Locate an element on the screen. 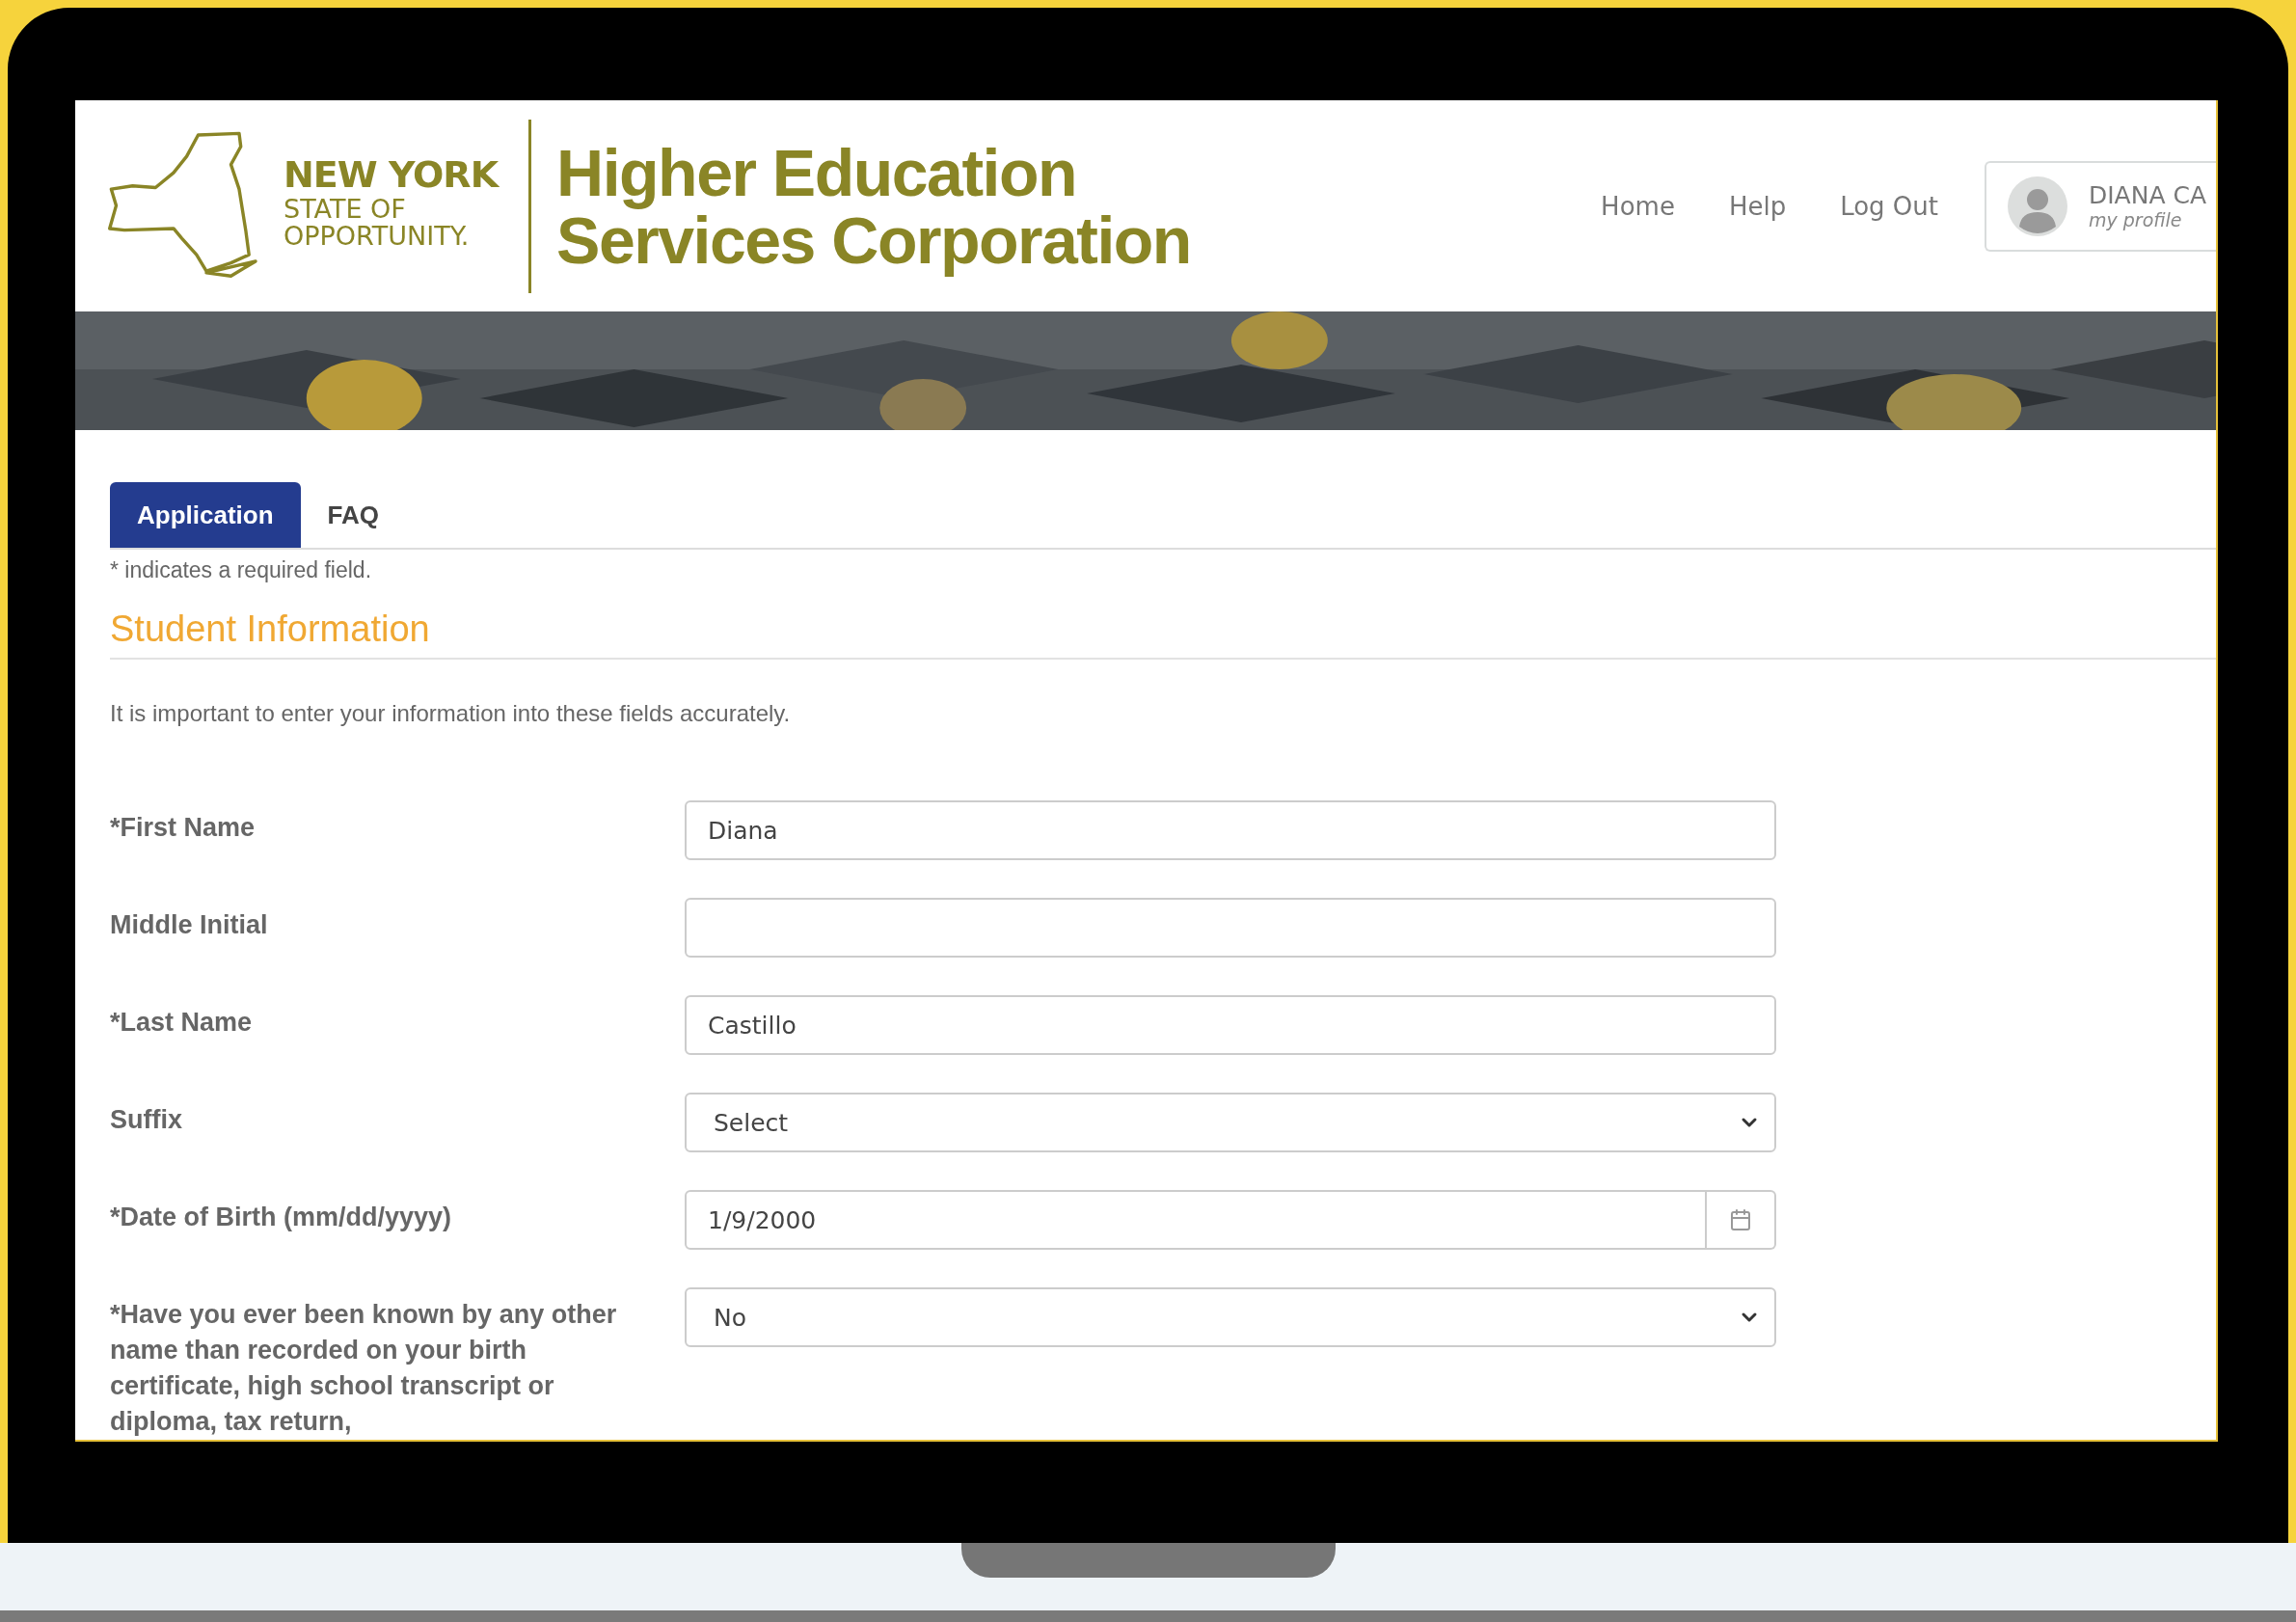  field-label: *First Name is located at coordinates (183, 828).